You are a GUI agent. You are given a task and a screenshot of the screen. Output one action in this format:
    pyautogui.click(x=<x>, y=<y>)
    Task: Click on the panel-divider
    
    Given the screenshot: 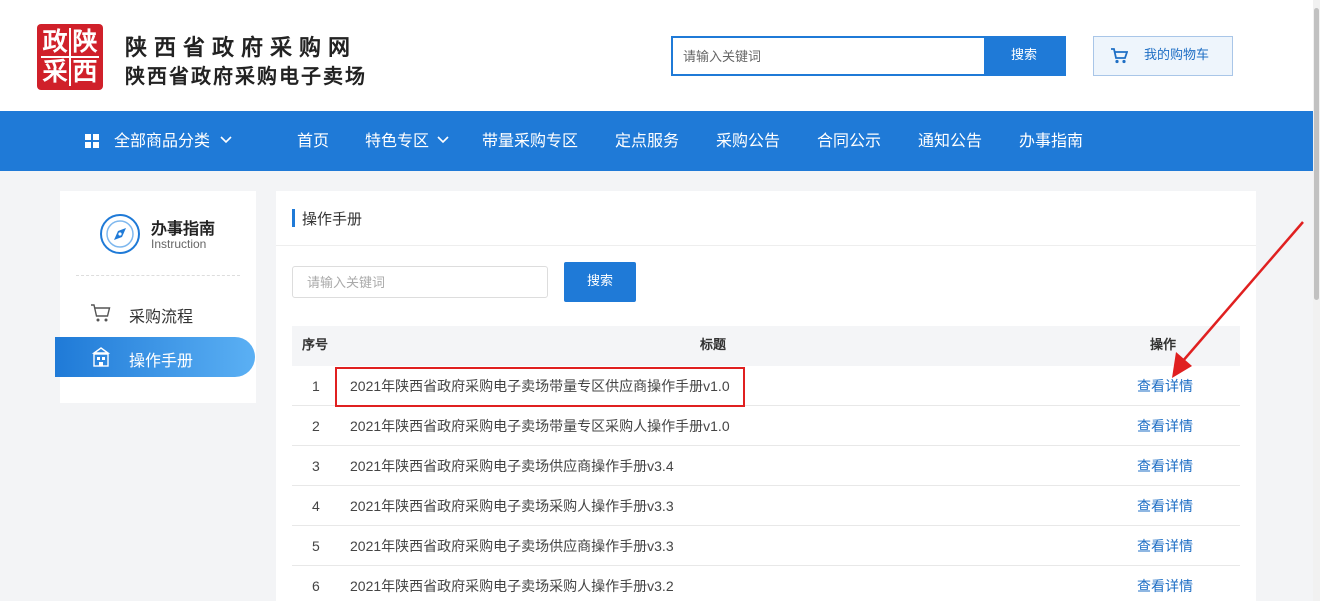 What is the action you would take?
    pyautogui.click(x=766, y=245)
    